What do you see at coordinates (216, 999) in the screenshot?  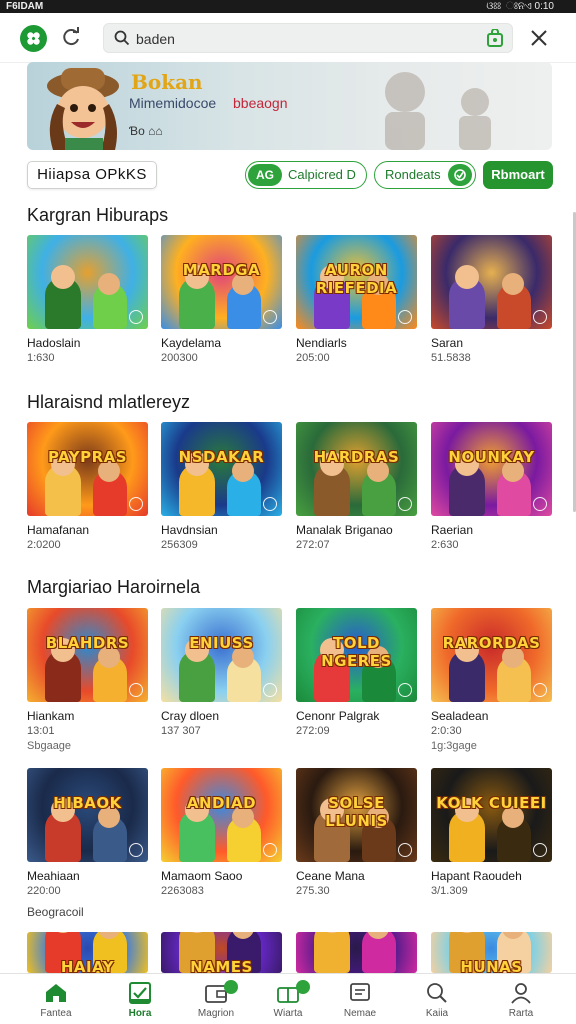 I see `nav-item-magrion: Magrion` at bounding box center [216, 999].